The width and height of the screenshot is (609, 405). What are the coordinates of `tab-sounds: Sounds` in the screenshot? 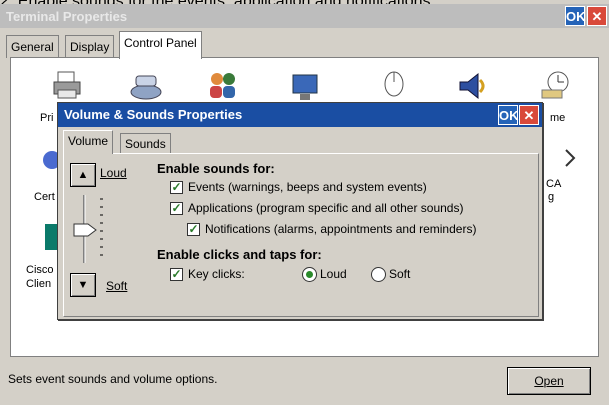 It's located at (145, 143).